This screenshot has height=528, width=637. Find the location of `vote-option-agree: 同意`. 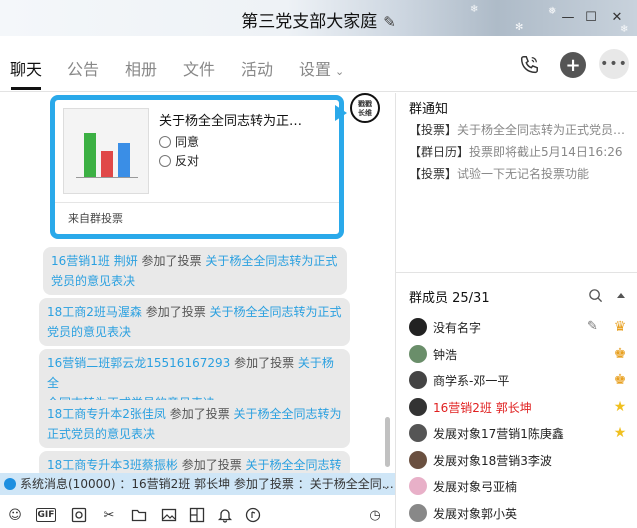

vote-option-agree: 同意 is located at coordinates (179, 141).